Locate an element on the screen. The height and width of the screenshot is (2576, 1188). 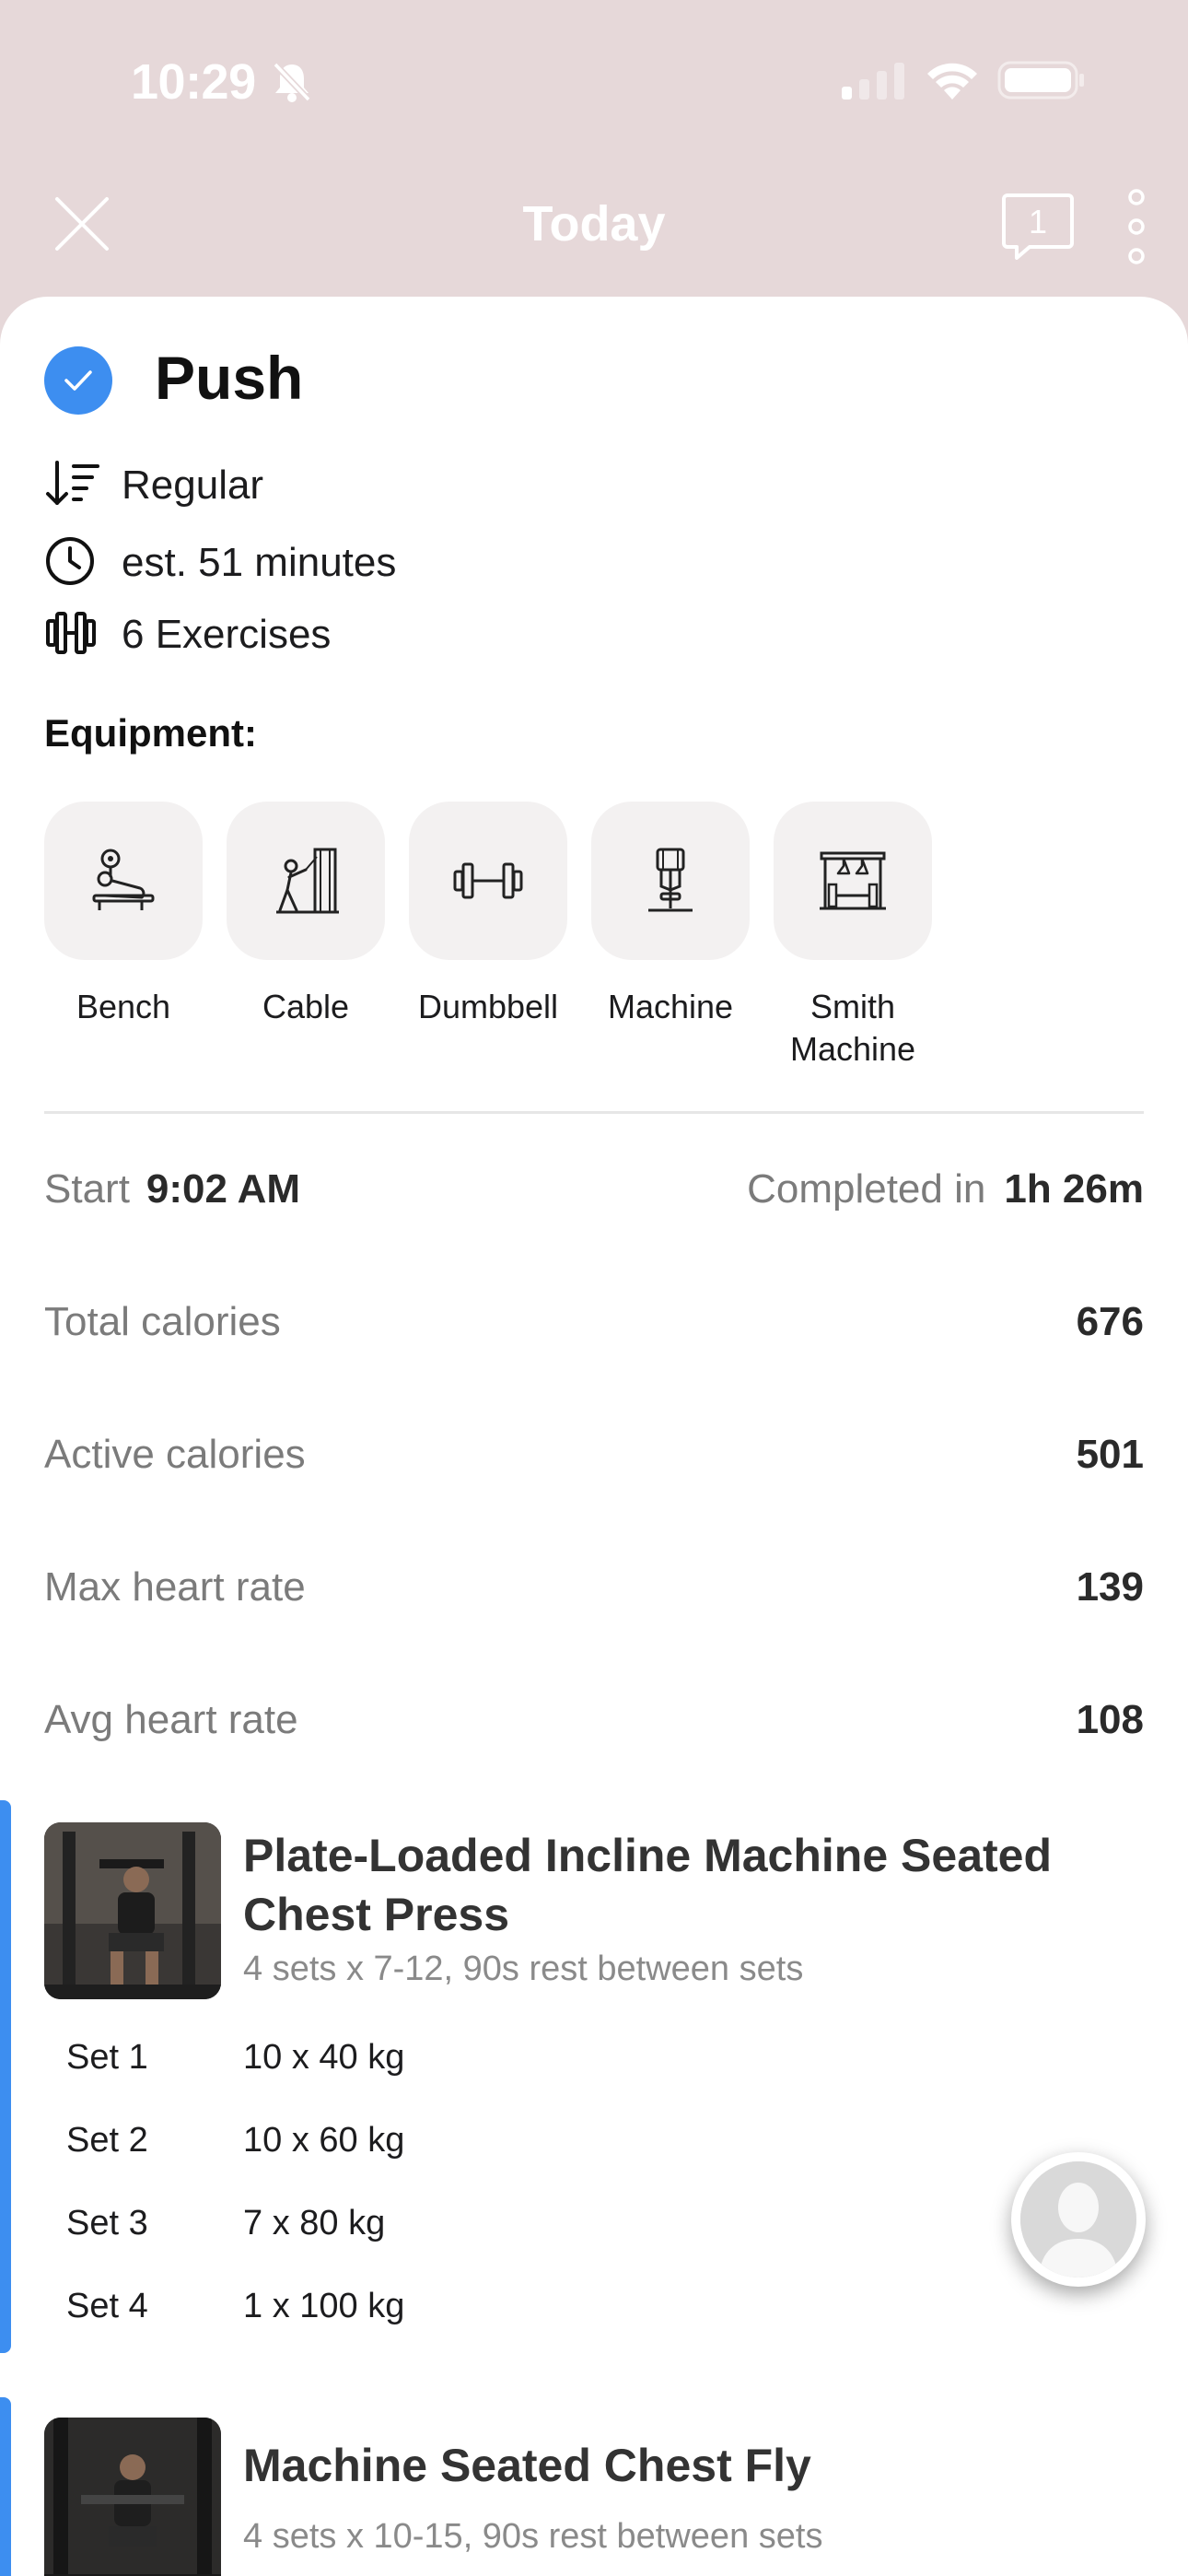
cable-machine-icon is located at coordinates (307, 881).